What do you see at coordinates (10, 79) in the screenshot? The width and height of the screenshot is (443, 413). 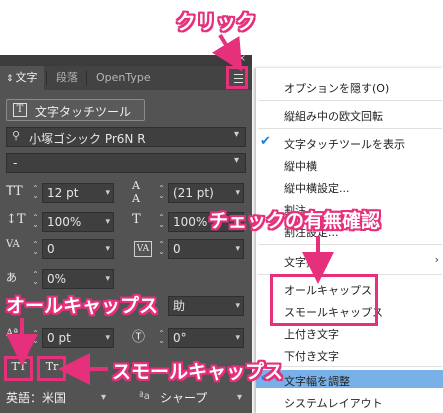 I see `tab-sort-icon: ⇕` at bounding box center [10, 79].